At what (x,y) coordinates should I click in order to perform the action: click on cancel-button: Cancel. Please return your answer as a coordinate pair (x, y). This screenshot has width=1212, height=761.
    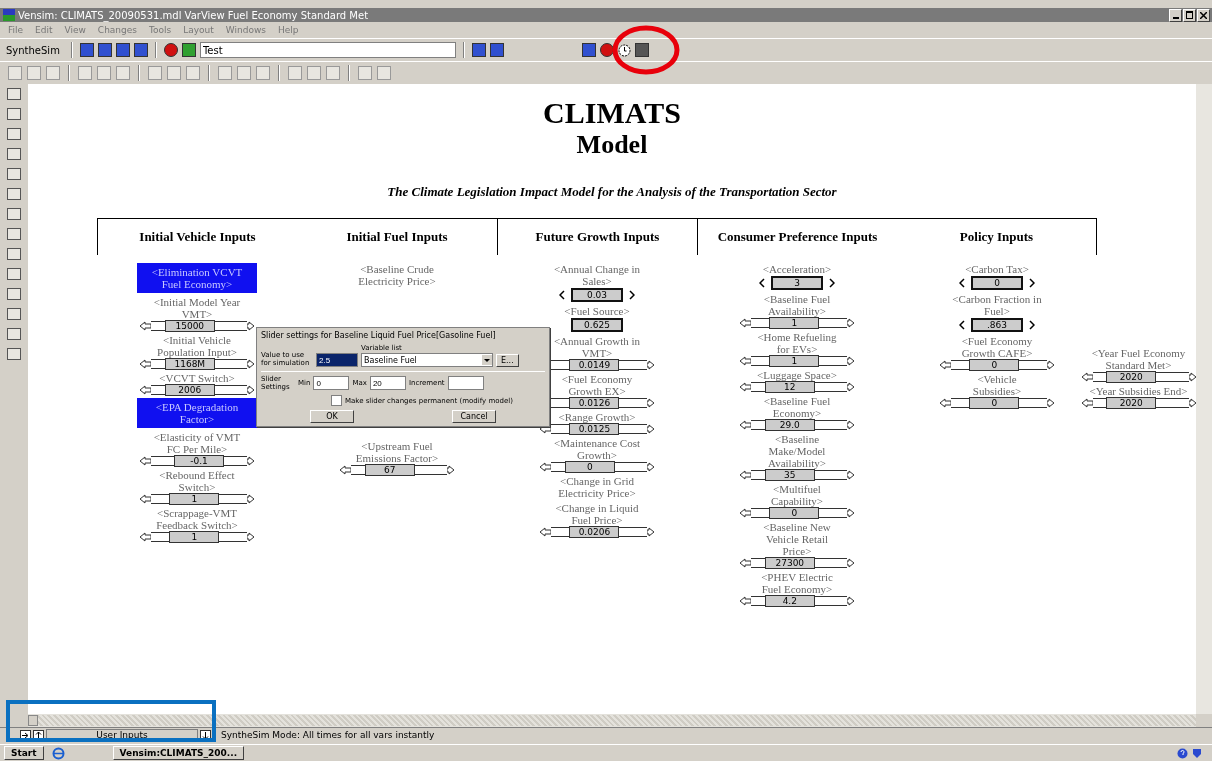
    Looking at the image, I should click on (474, 416).